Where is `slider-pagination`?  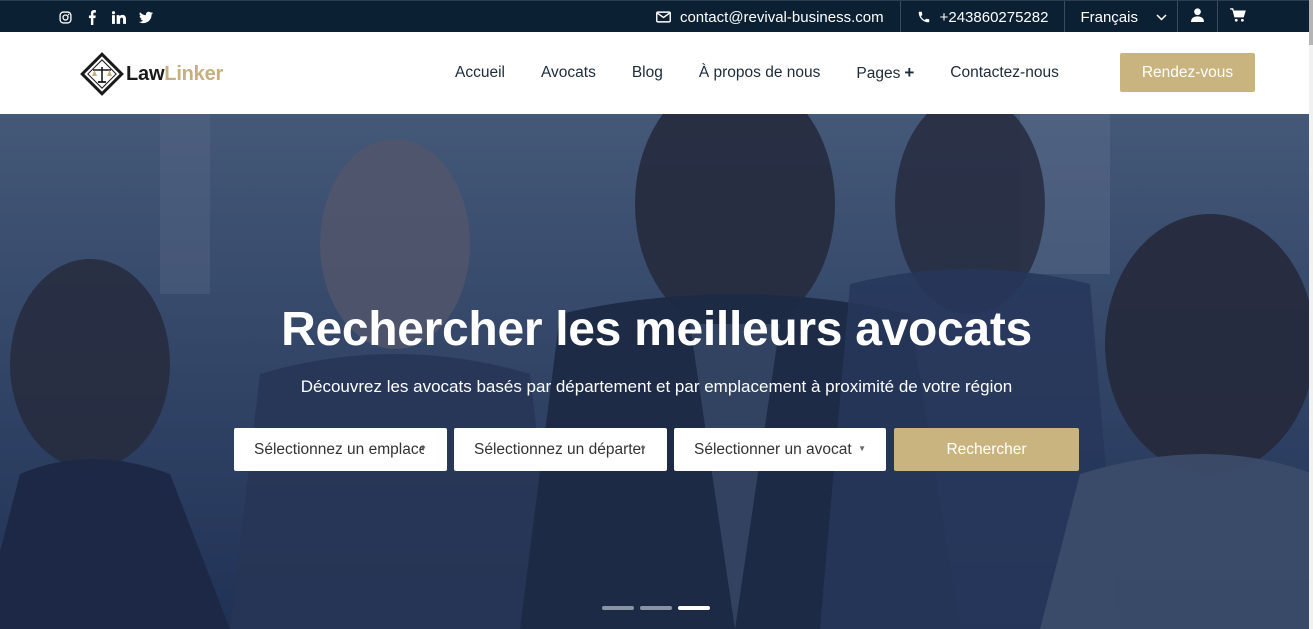
slider-pagination is located at coordinates (656, 608).